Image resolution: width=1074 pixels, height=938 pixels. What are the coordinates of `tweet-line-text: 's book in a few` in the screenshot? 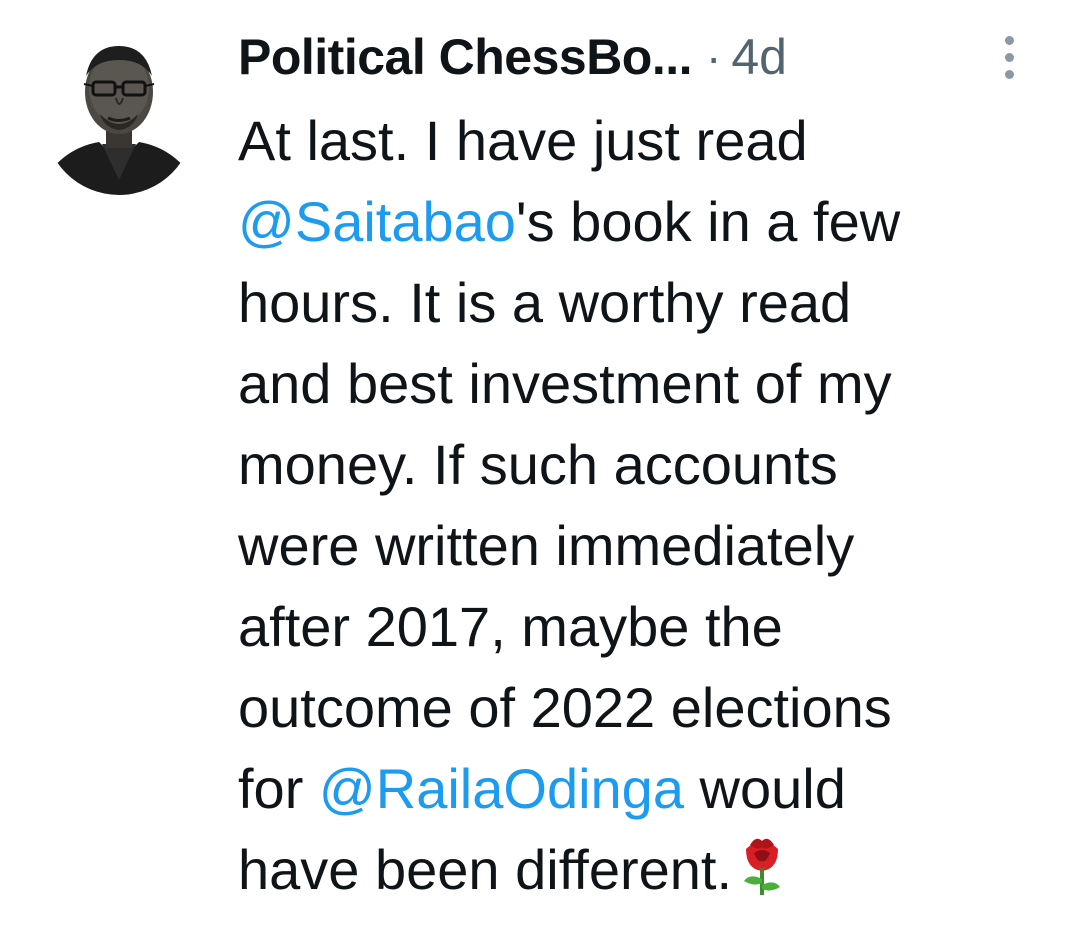 It's located at (708, 221).